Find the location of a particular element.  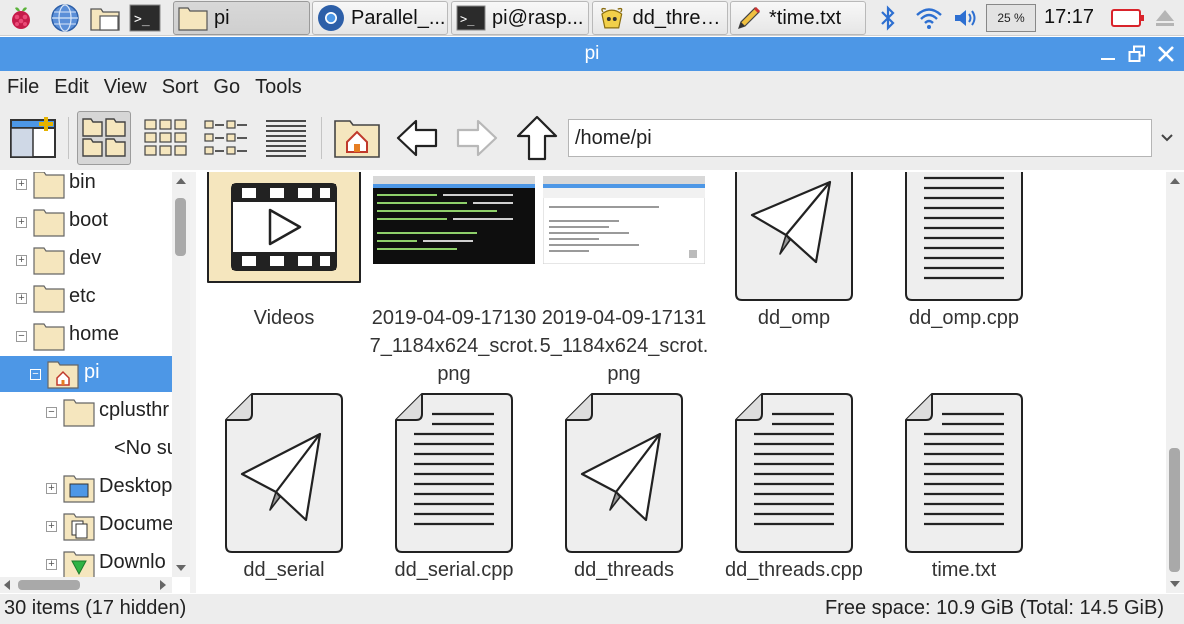

home-button is located at coordinates (357, 138).